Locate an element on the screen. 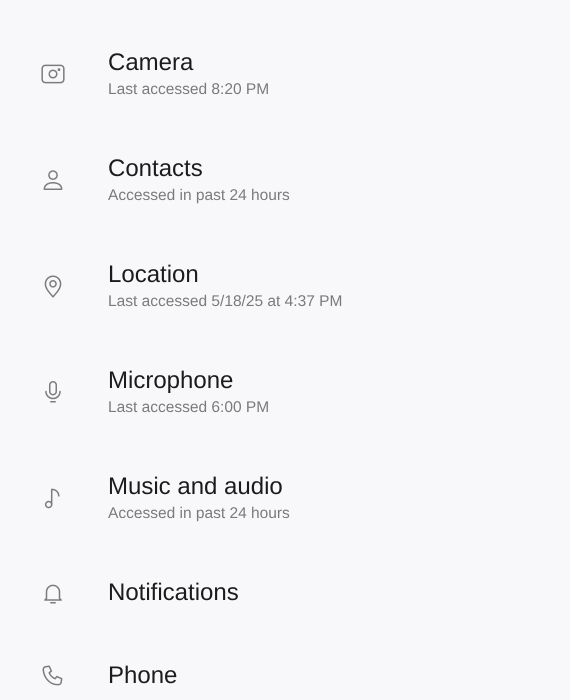 This screenshot has height=700, width=570. permission-name: Phone is located at coordinates (143, 675).